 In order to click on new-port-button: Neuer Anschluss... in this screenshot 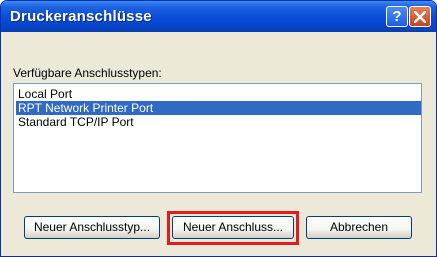, I will do `click(233, 227)`.